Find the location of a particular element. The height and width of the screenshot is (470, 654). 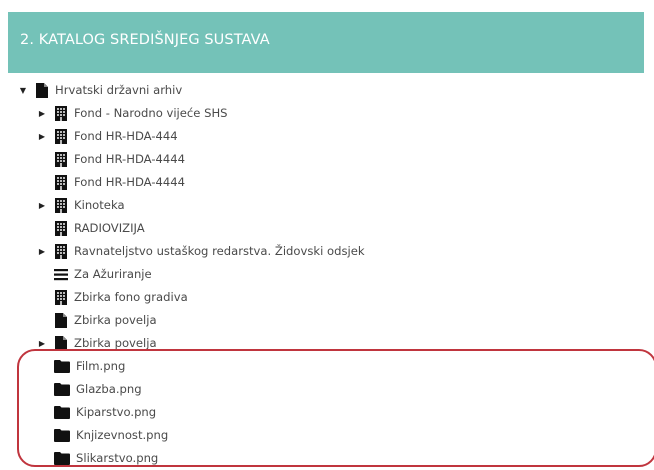

tree-node-label: Slikarstvo.png is located at coordinates (117, 457).